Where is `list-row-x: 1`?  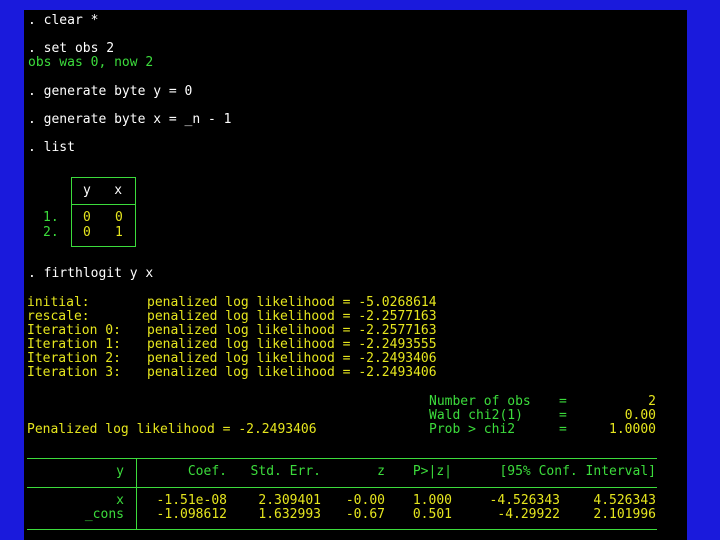
list-row-x: 1 is located at coordinates (119, 232).